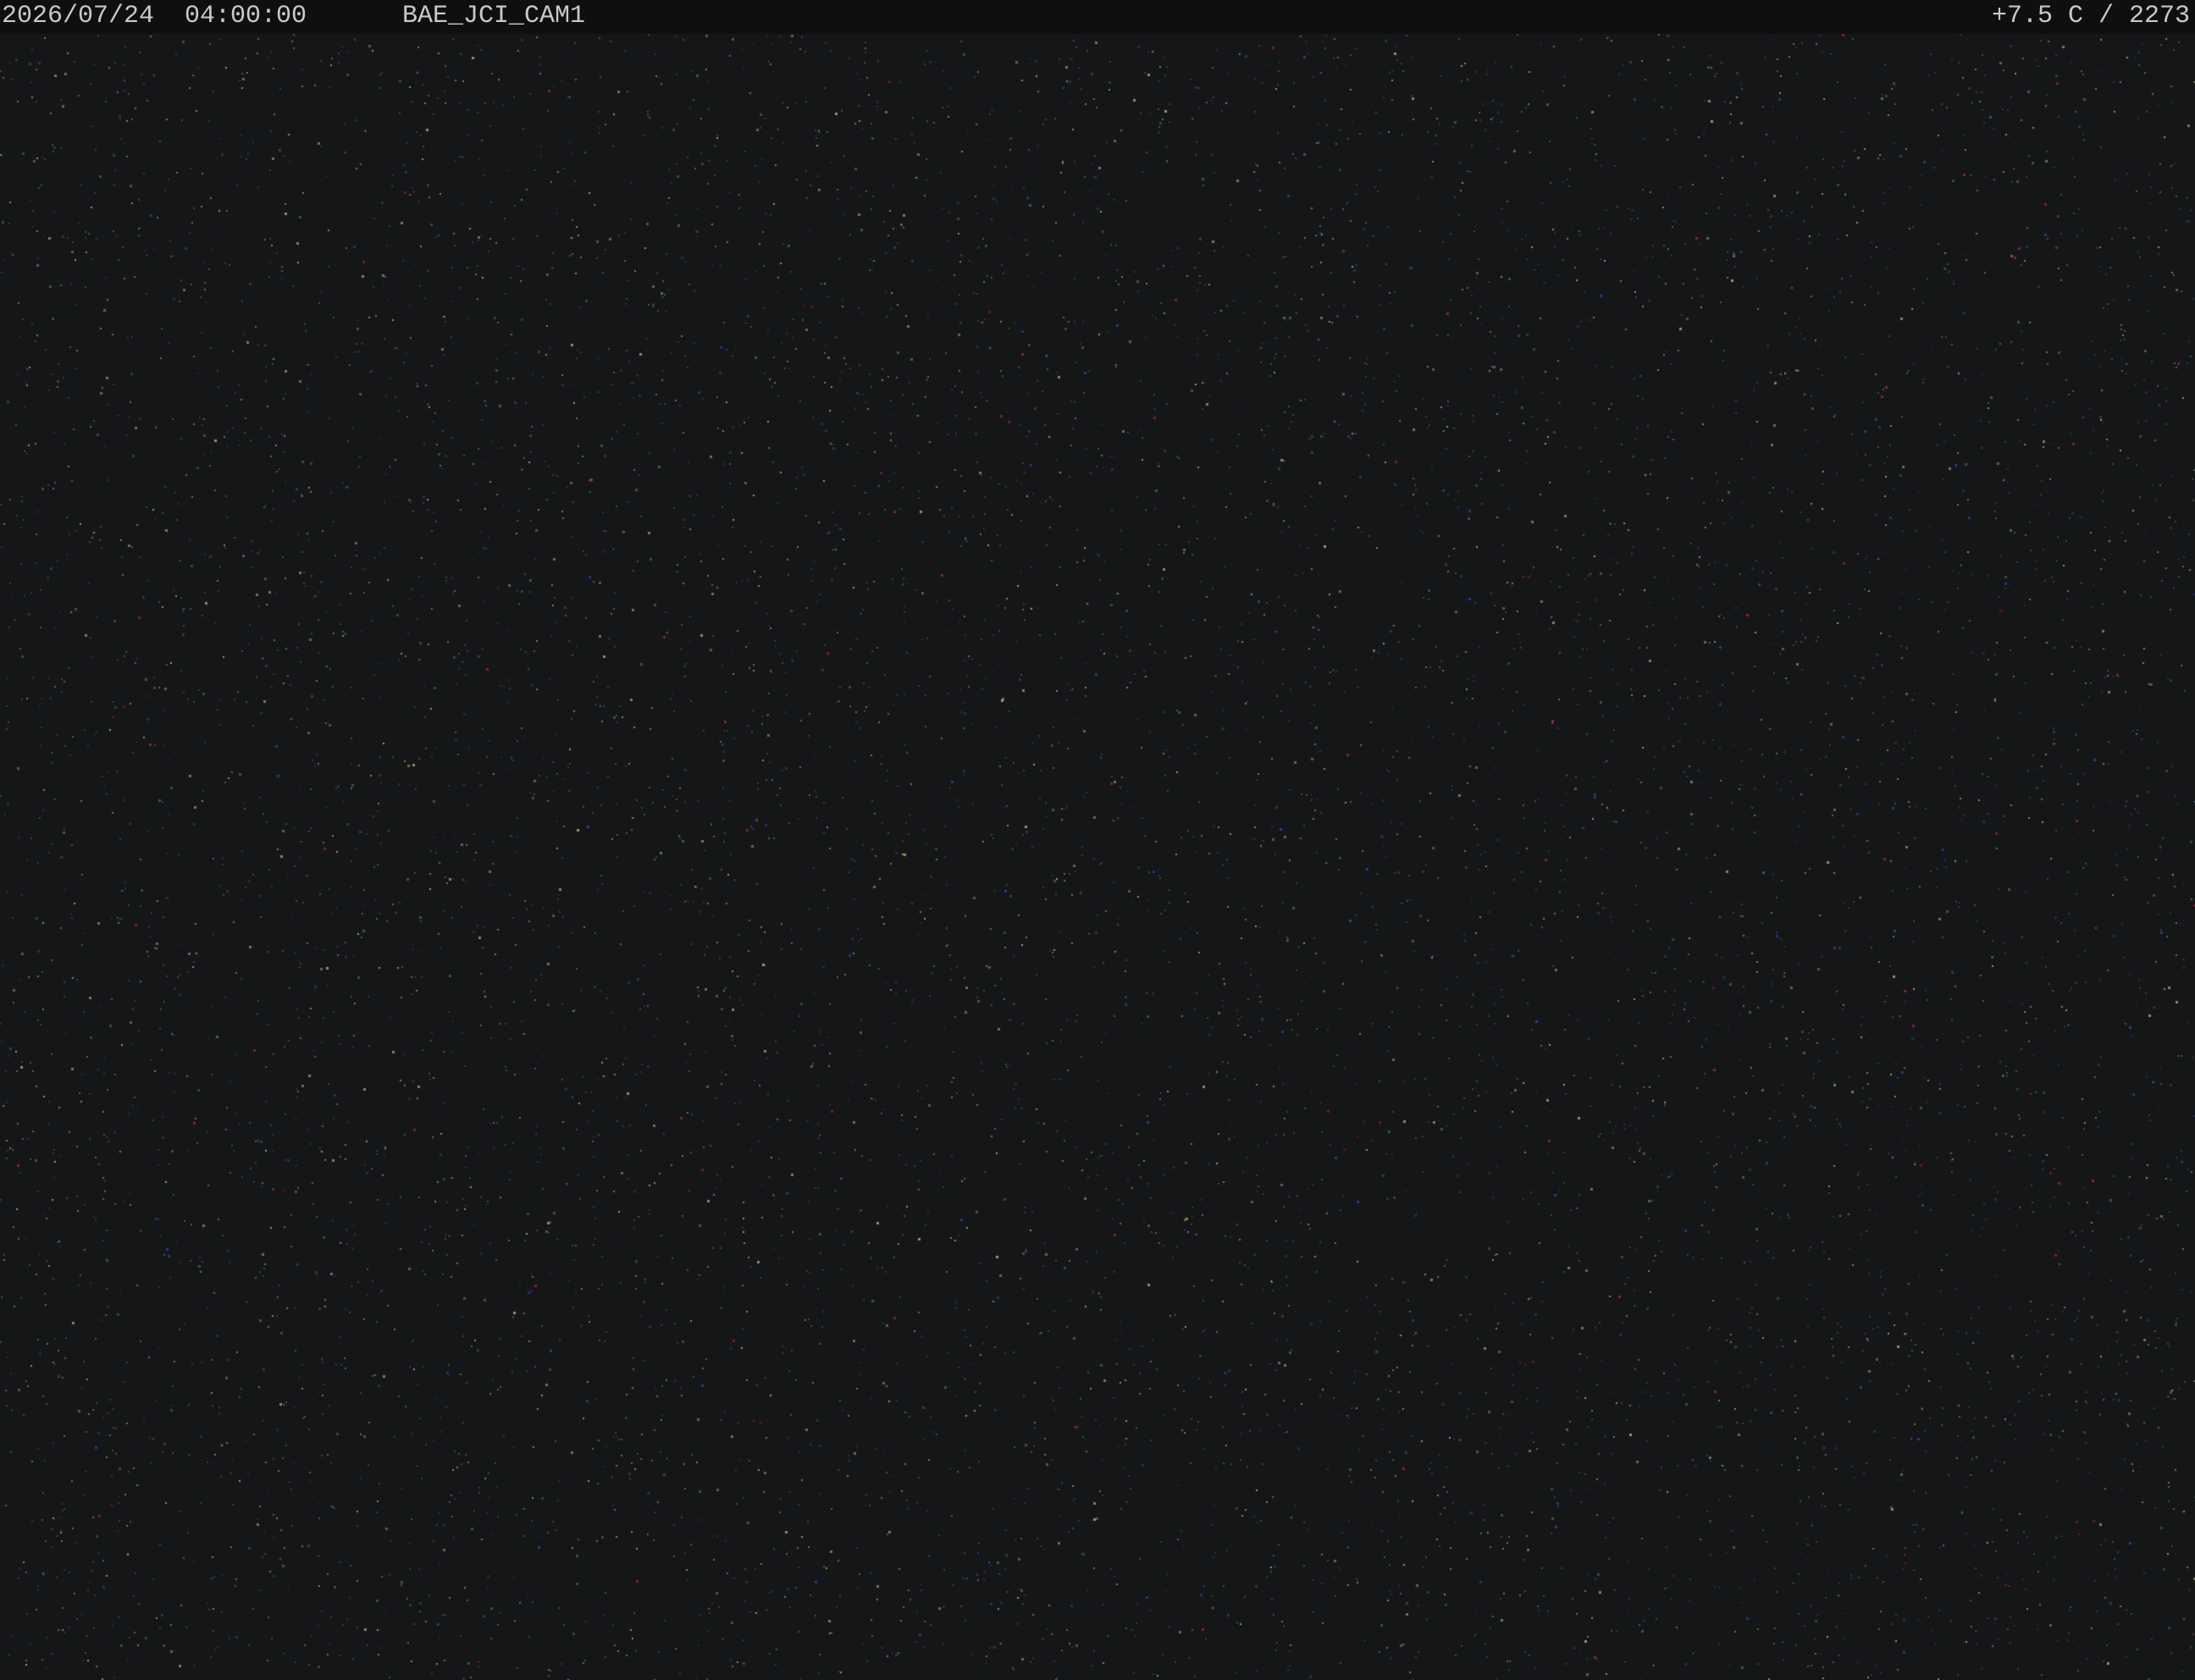 The image size is (2195, 1680). I want to click on camera-id-overlay: BAE_JCI_CAM1, so click(494, 16).